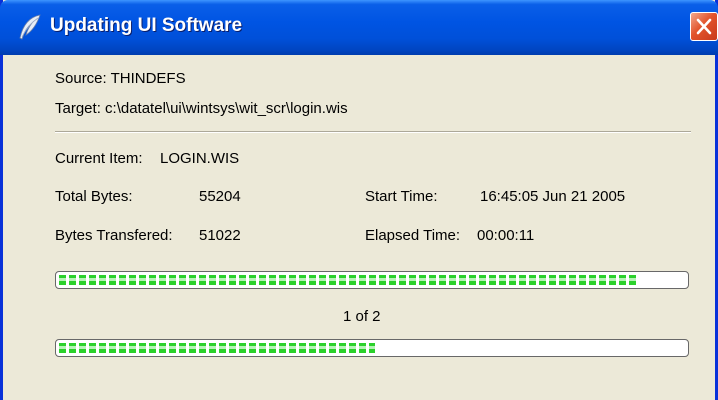 This screenshot has height=400, width=718. Describe the element at coordinates (30, 27) in the screenshot. I see `feather-icon` at that location.